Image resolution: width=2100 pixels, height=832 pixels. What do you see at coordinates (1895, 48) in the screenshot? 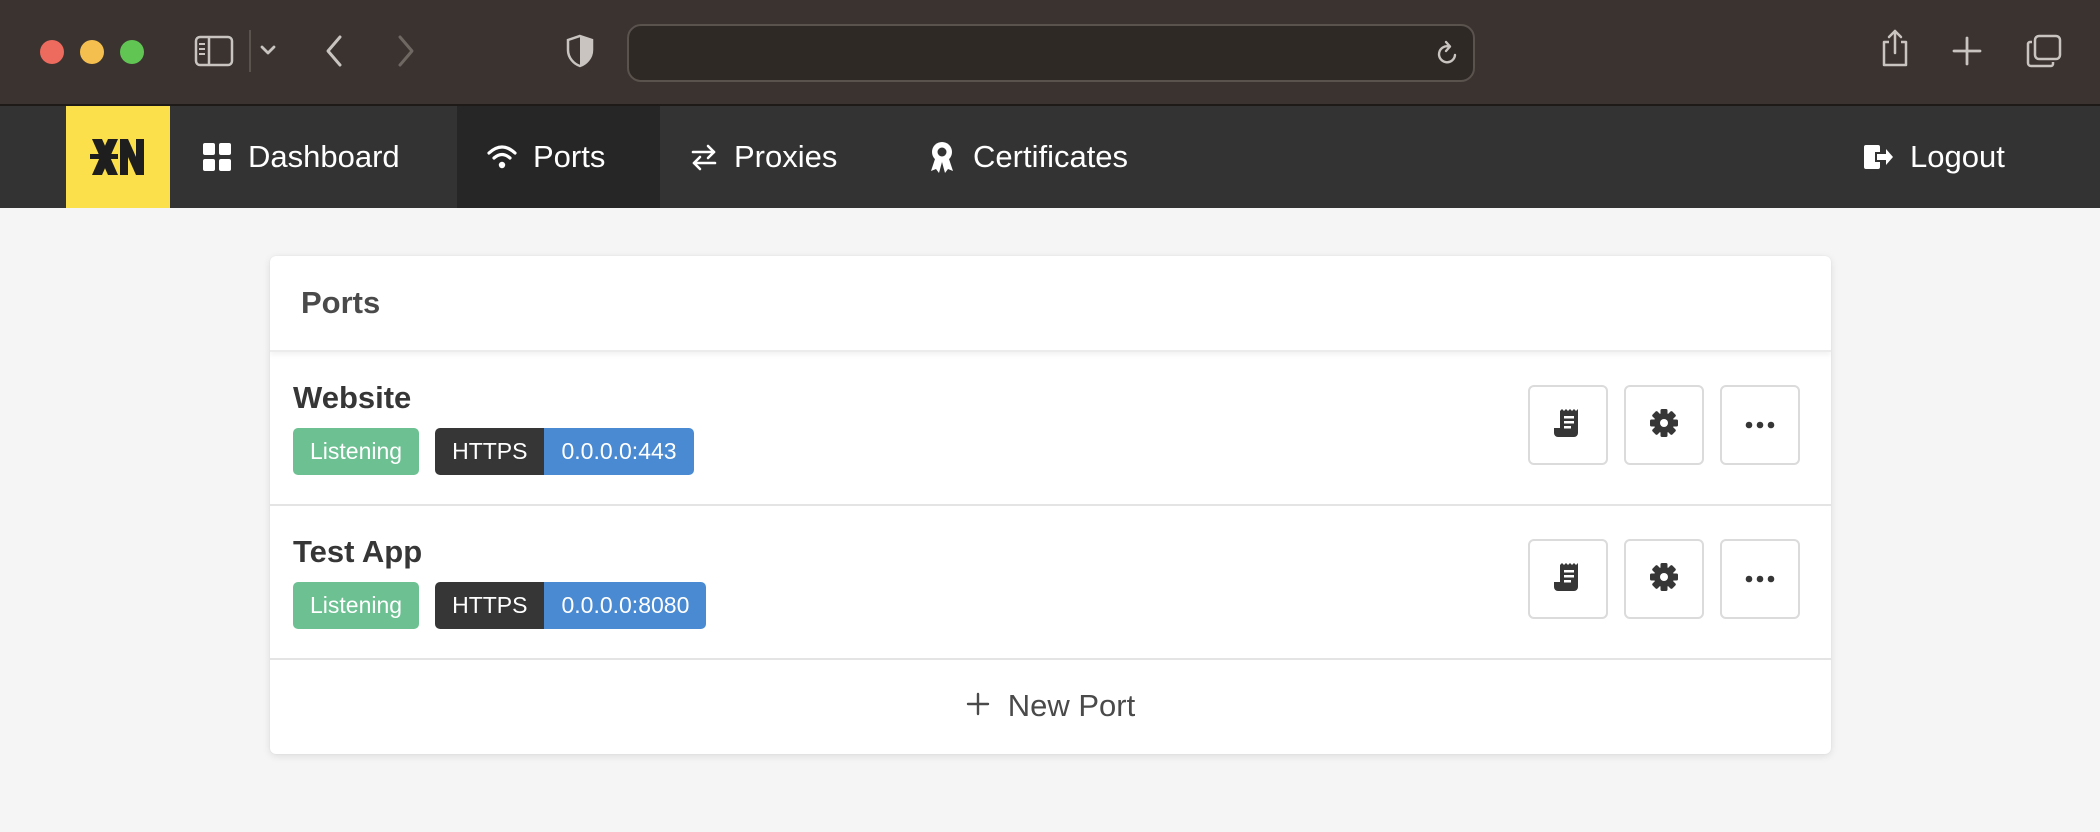
I see `share-icon` at bounding box center [1895, 48].